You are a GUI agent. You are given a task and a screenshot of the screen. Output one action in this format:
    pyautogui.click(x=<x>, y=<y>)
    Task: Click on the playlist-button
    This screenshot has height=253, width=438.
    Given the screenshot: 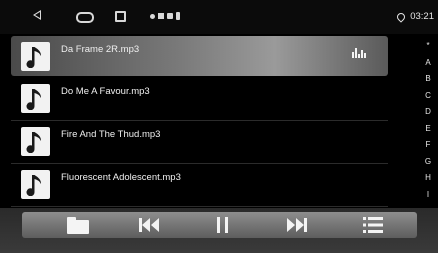 What is the action you would take?
    pyautogui.click(x=373, y=225)
    